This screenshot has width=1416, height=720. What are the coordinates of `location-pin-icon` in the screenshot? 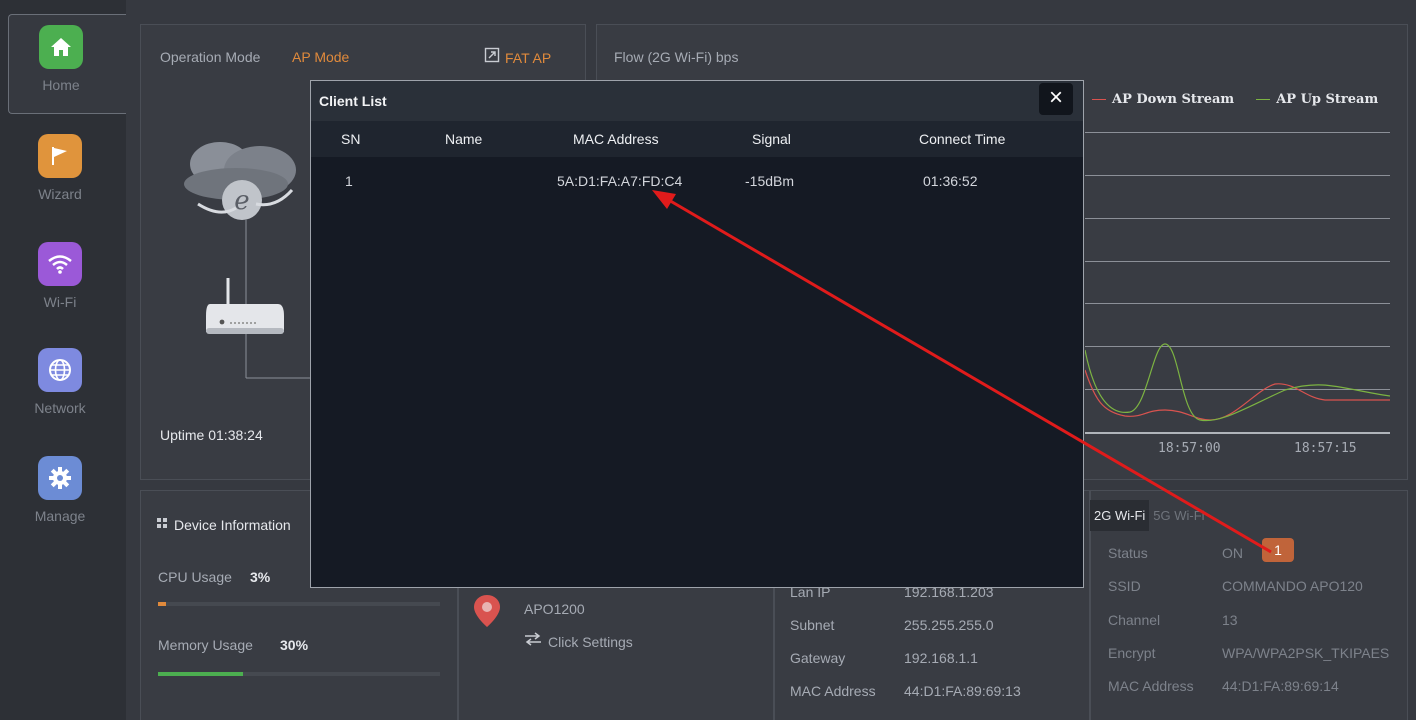 It's located at (487, 611).